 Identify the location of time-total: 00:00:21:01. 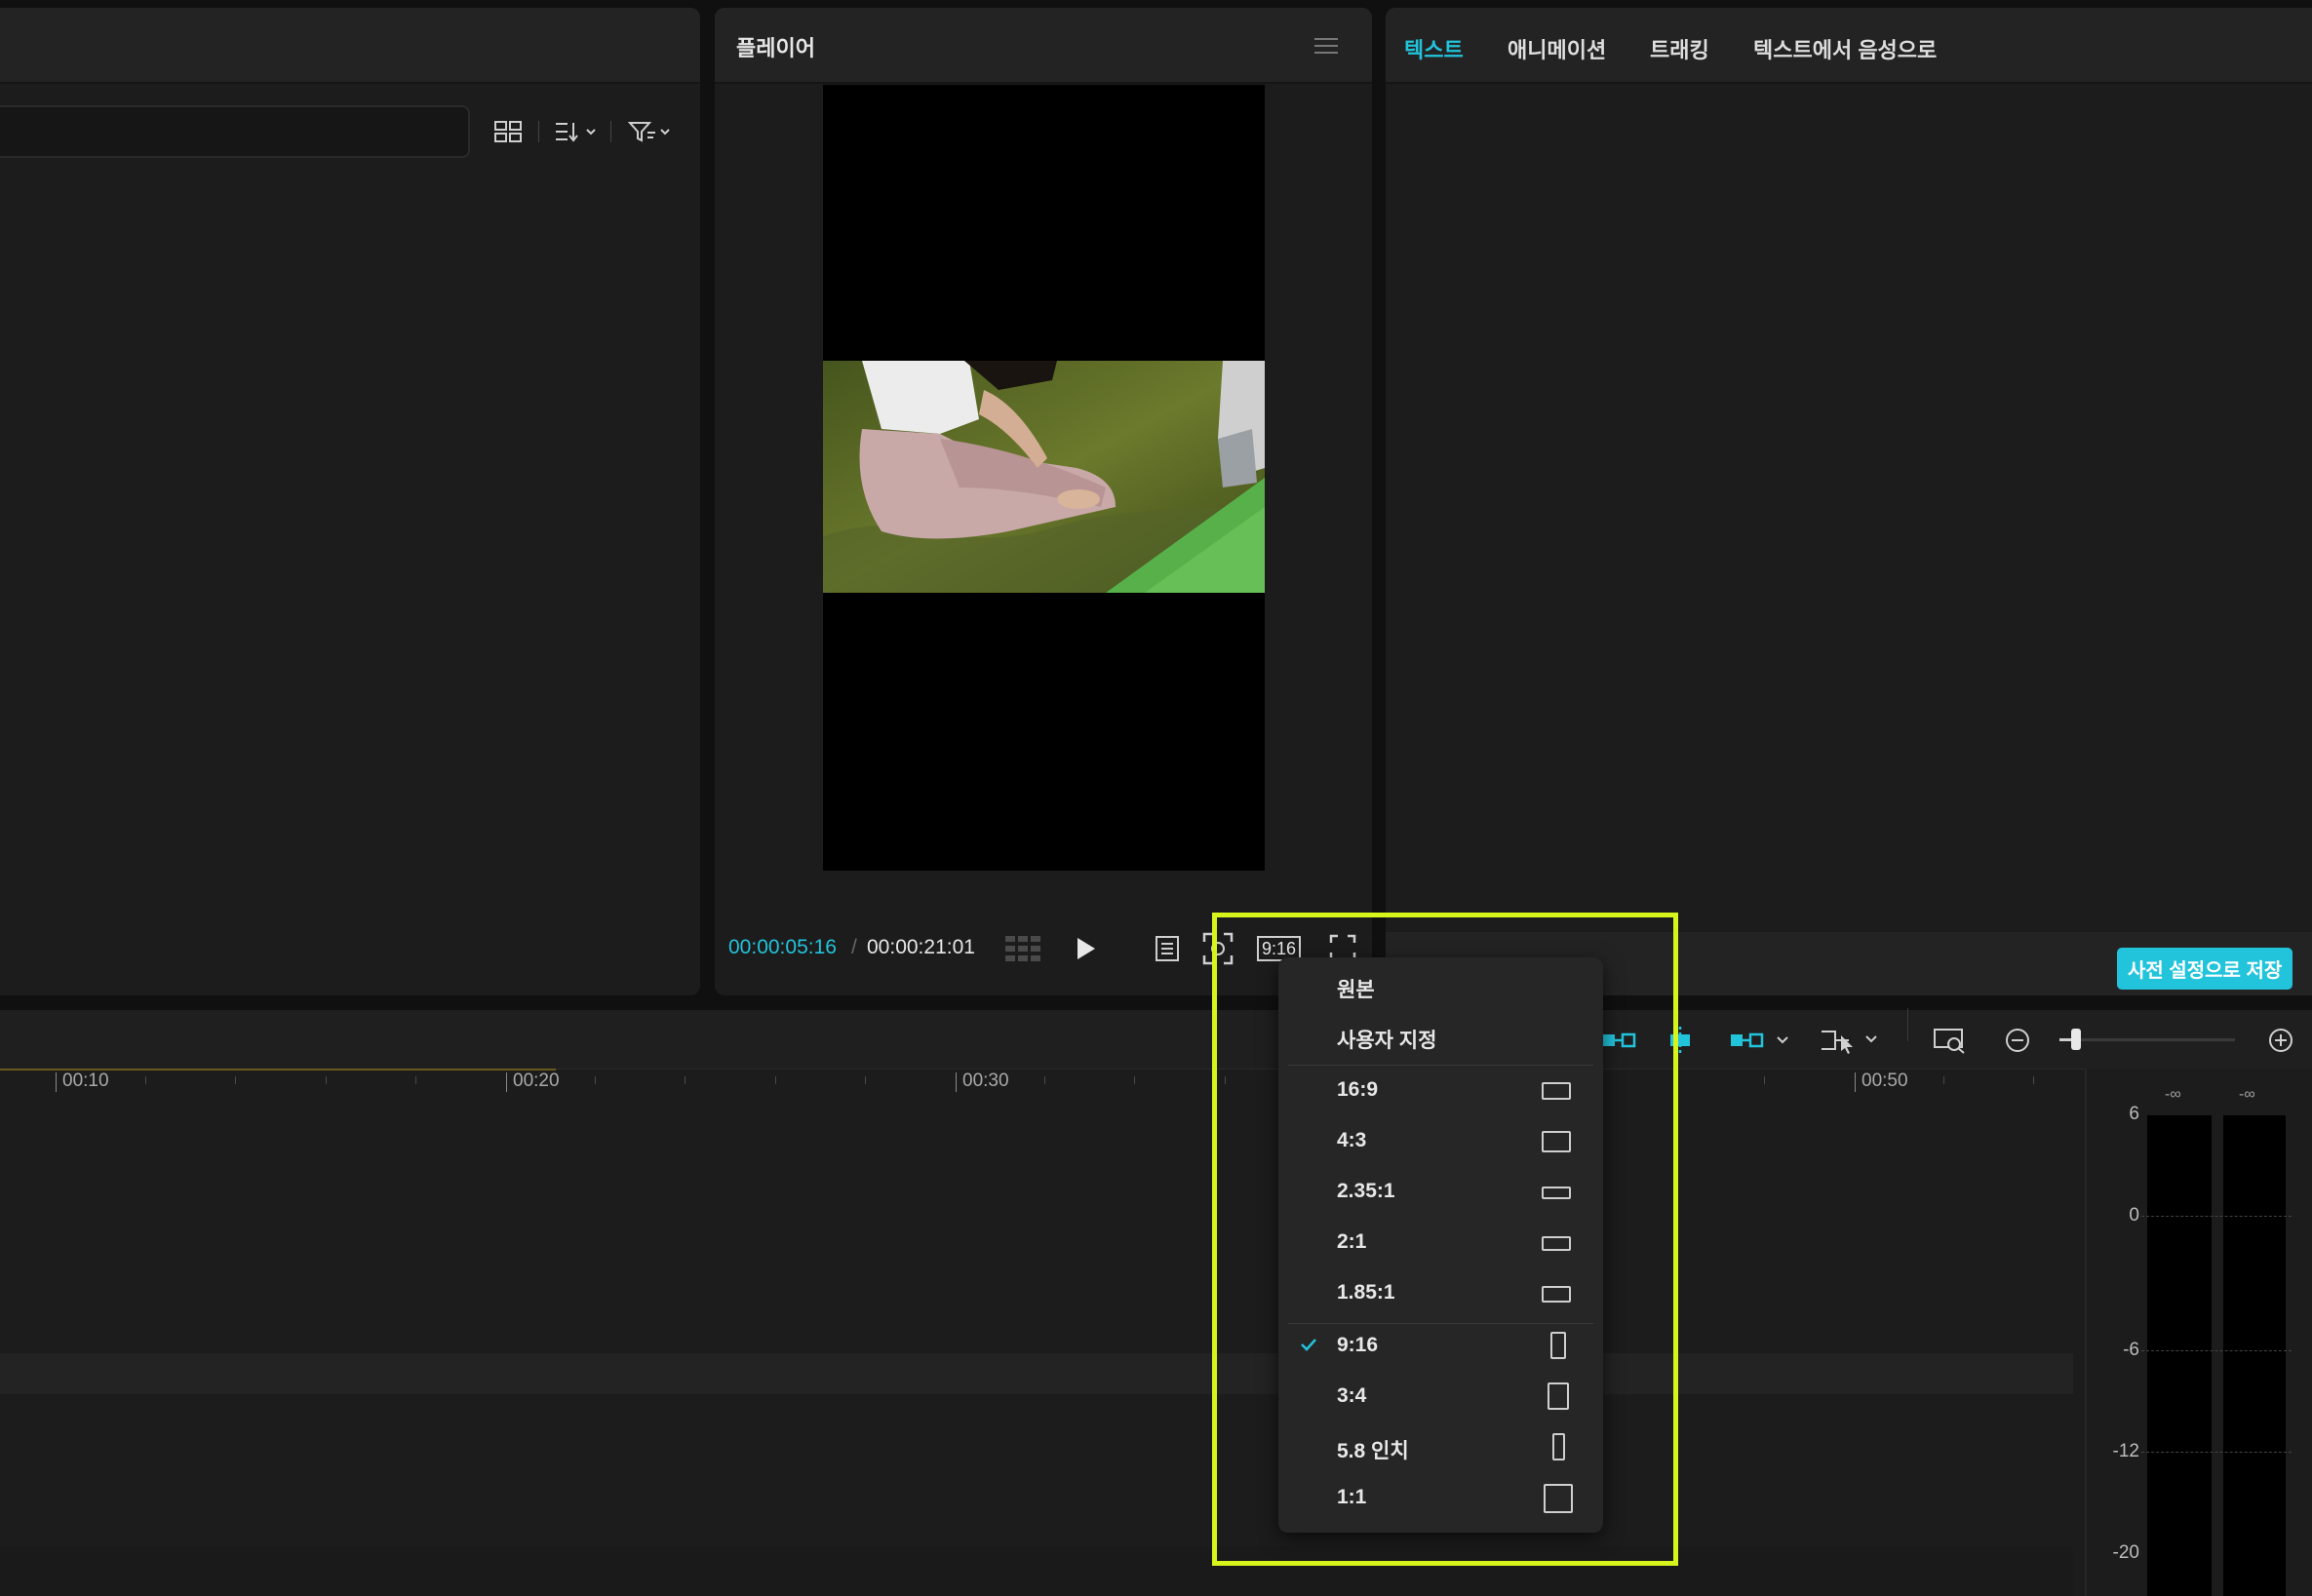
(921, 947).